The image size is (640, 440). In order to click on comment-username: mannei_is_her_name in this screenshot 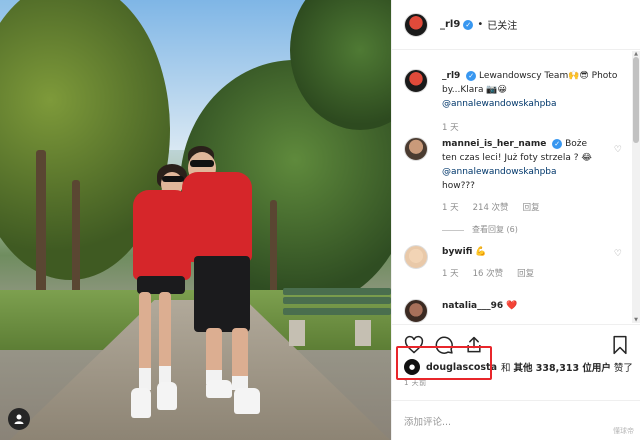, I will do `click(494, 144)`.